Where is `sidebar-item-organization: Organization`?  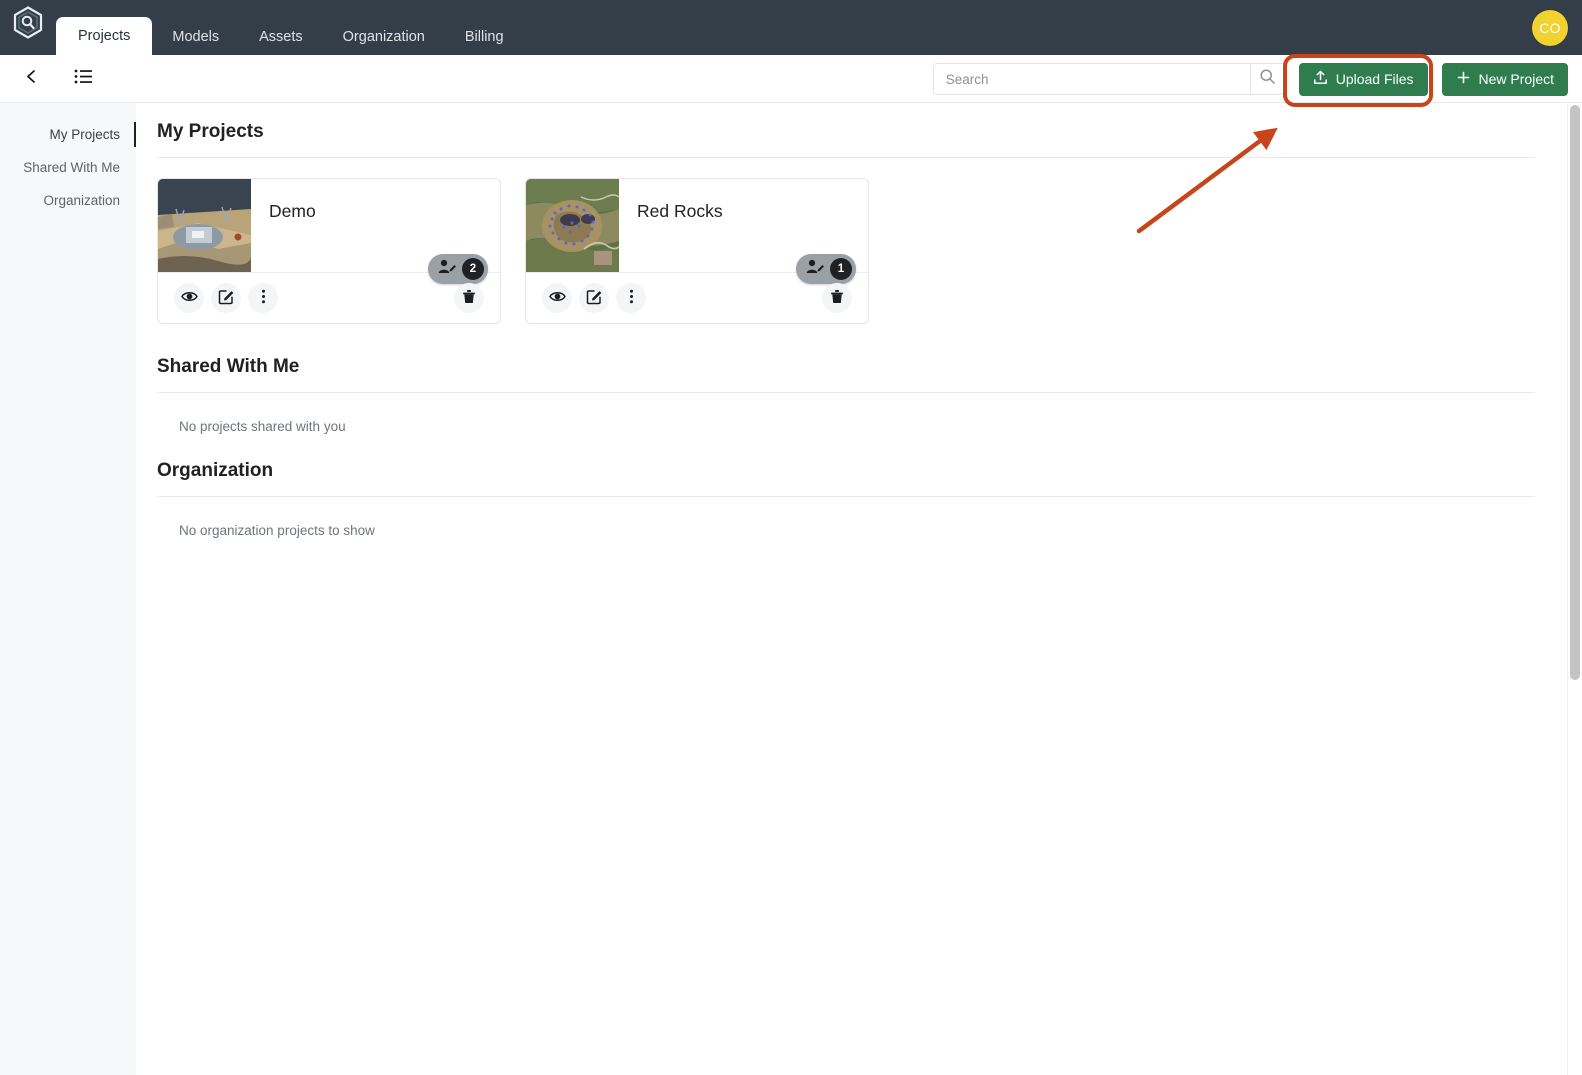
sidebar-item-organization: Organization is located at coordinates (68, 200).